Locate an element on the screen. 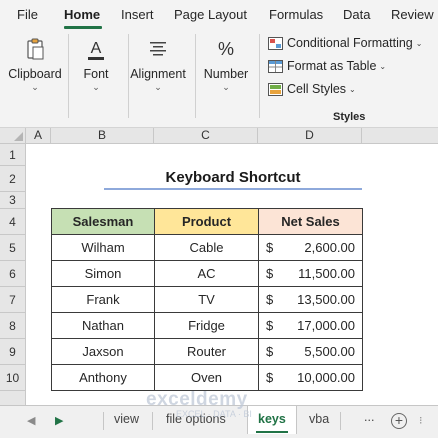  table-row: Wilham Cable $2,600.00 is located at coordinates (207, 247).